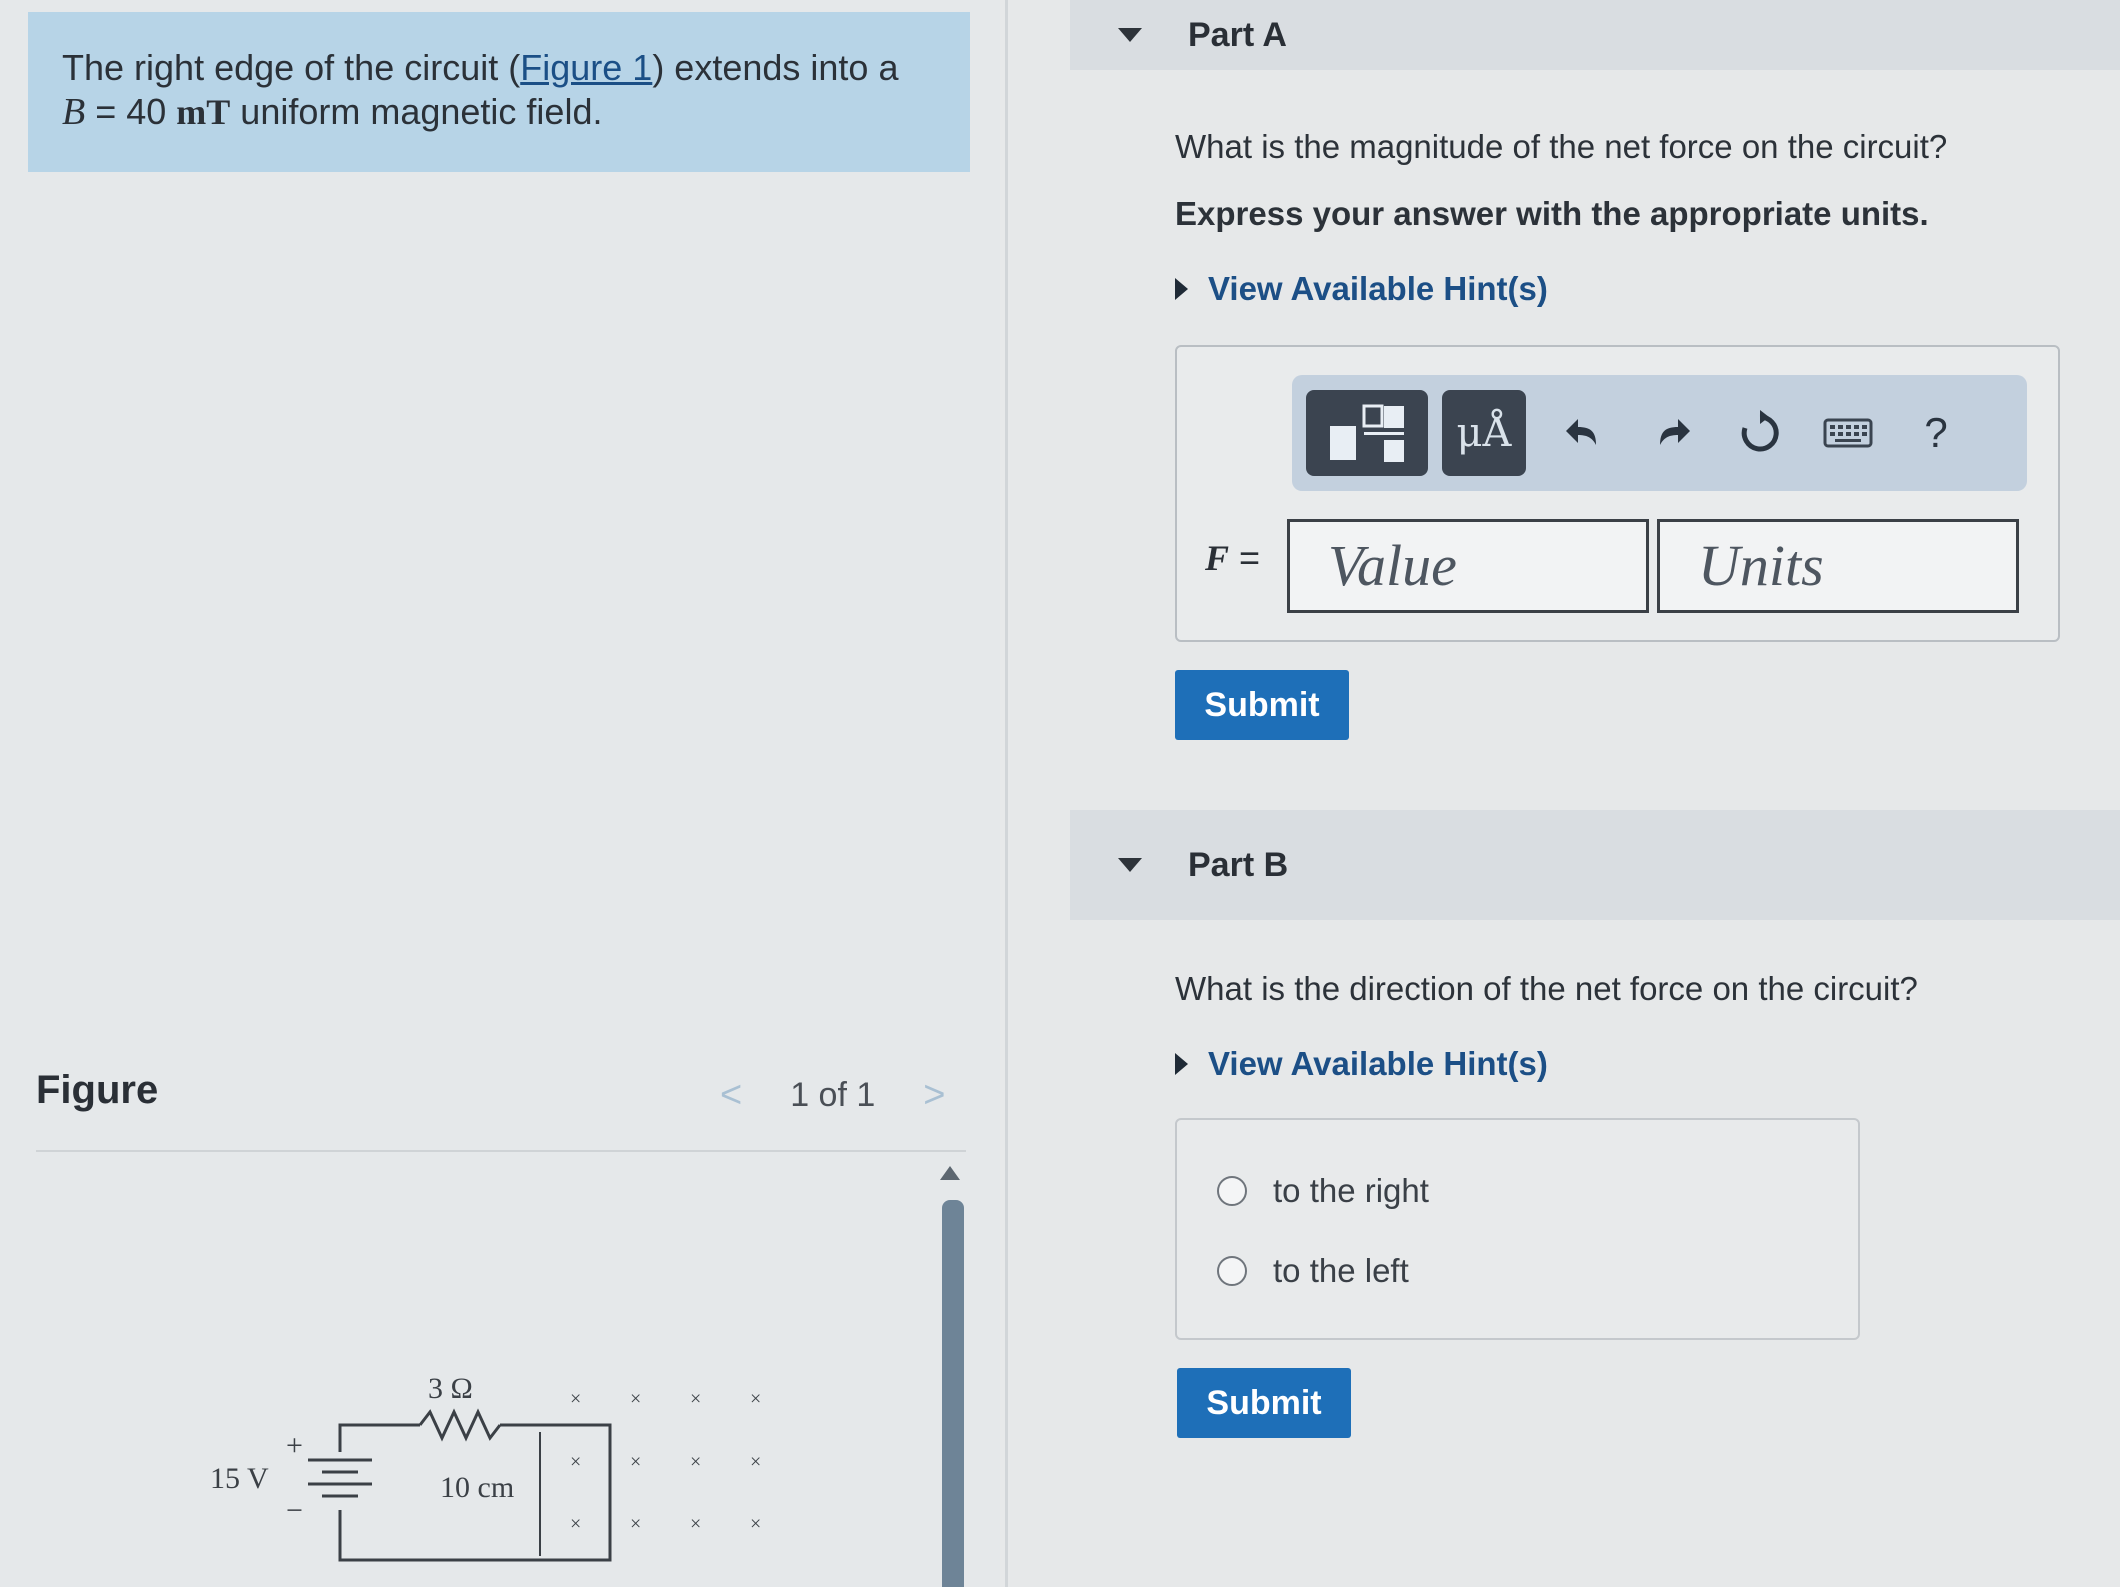 The height and width of the screenshot is (1587, 2120). Describe the element at coordinates (294, 1510) in the screenshot. I see `battery-minus: −` at that location.